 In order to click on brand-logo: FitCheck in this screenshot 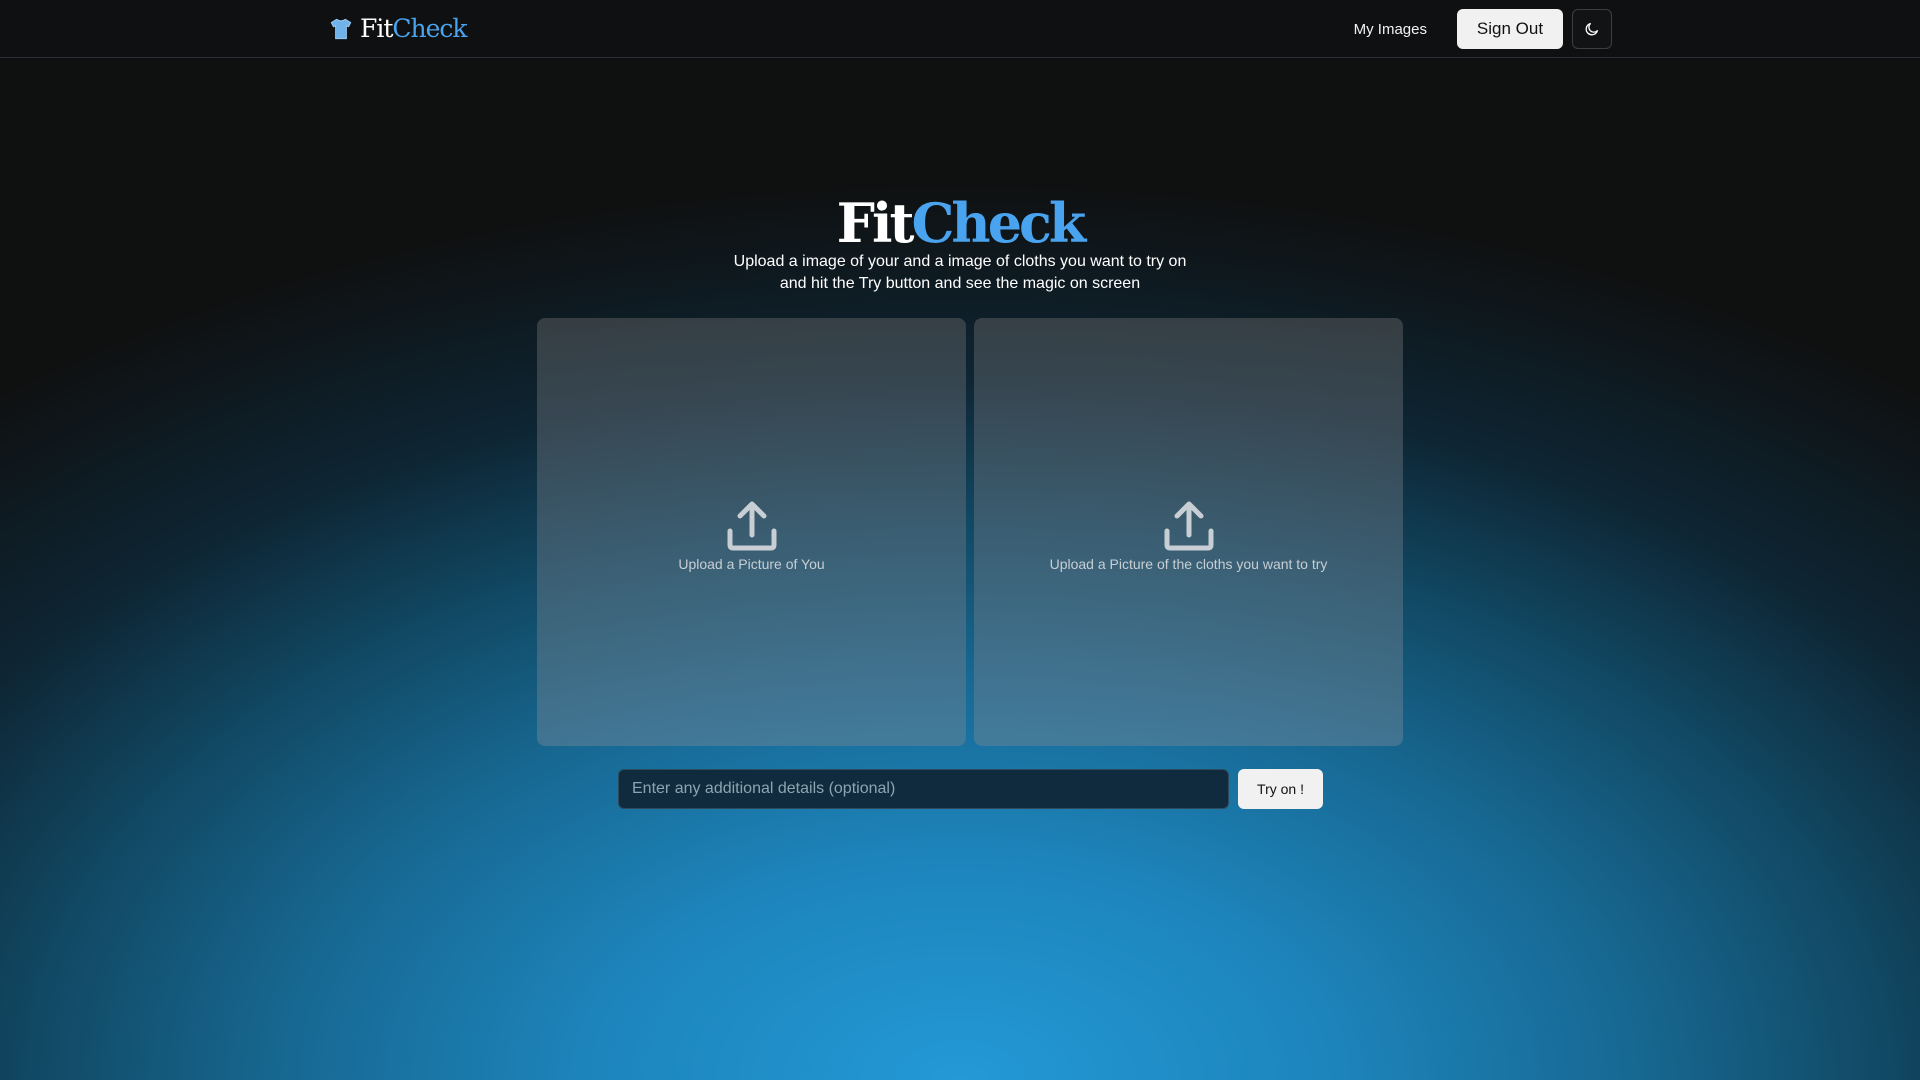, I will do `click(398, 29)`.